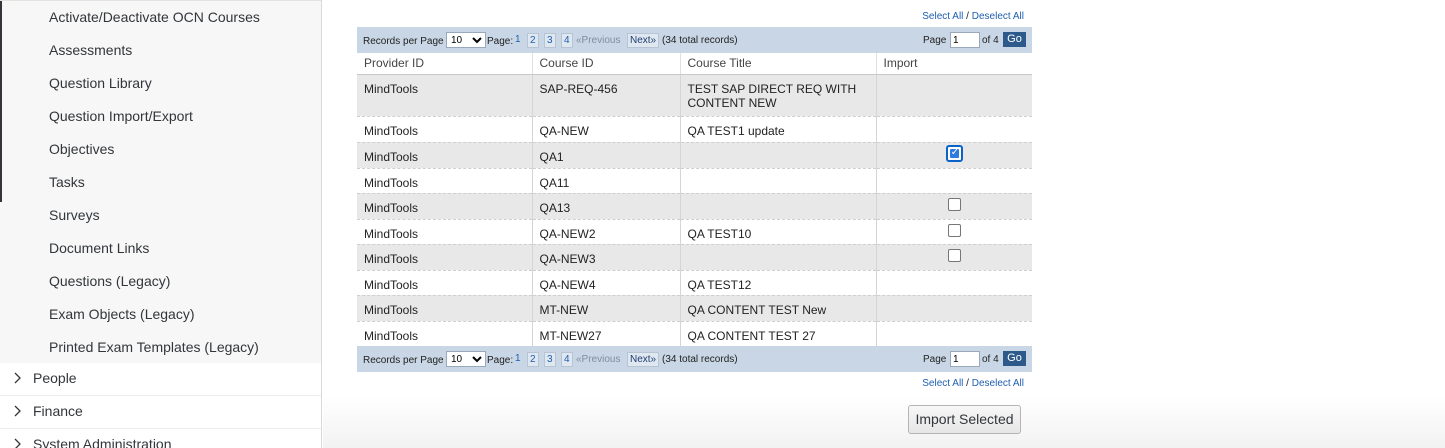  Describe the element at coordinates (90, 50) in the screenshot. I see `sidebar-item-assessments: Assessments` at that location.